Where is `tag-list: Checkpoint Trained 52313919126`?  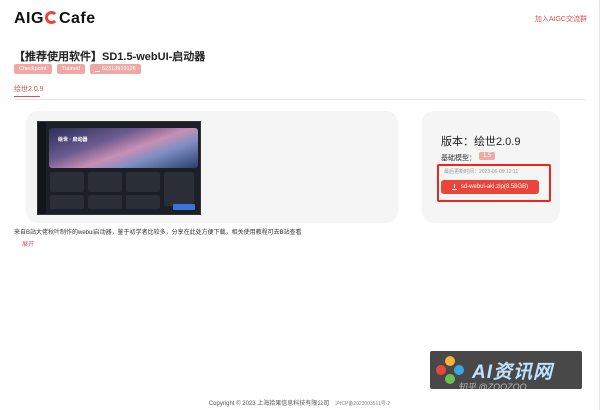 tag-list: Checkpoint Trained 52313919126 is located at coordinates (77, 69).